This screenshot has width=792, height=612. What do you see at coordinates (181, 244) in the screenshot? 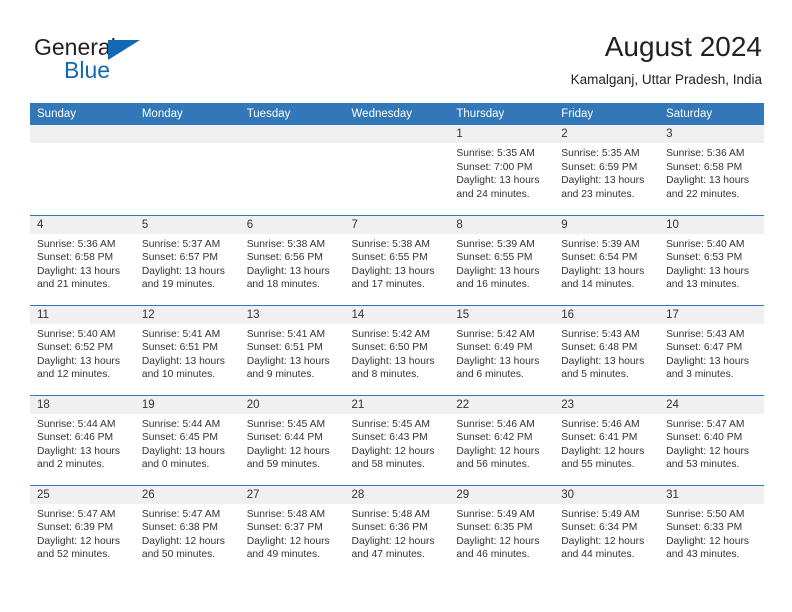
I see `sunrise-text: Sunrise: 5:37 AM` at bounding box center [181, 244].